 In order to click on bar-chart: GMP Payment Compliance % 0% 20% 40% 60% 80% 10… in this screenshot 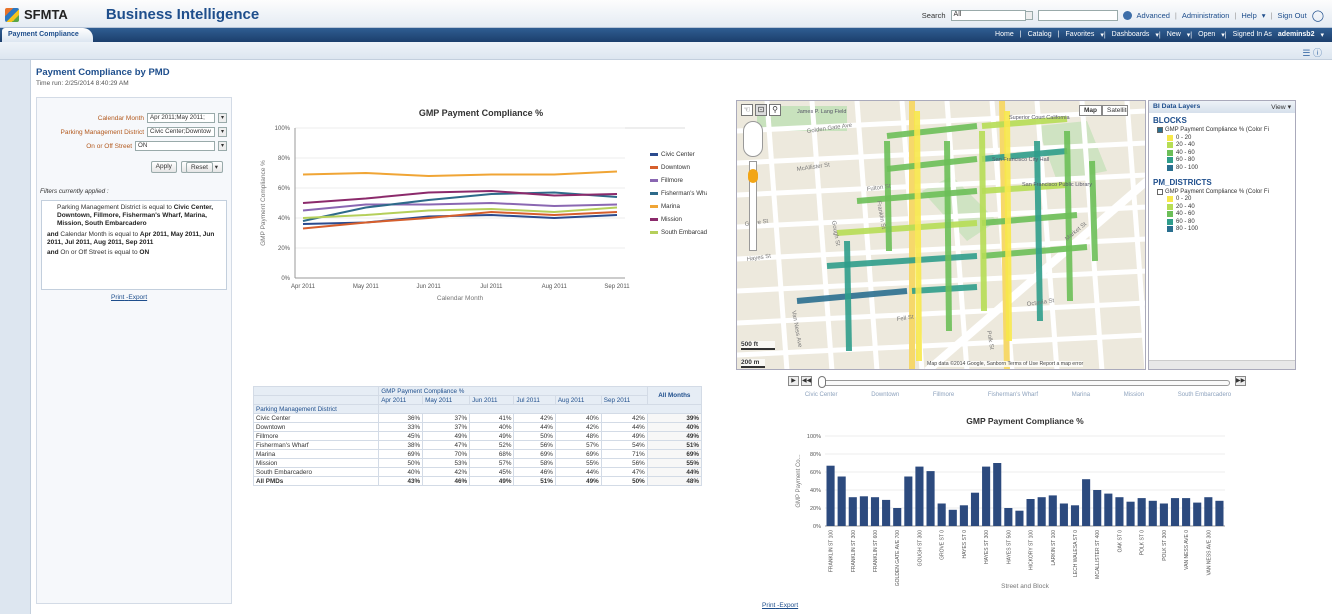, I will do `click(1010, 503)`.